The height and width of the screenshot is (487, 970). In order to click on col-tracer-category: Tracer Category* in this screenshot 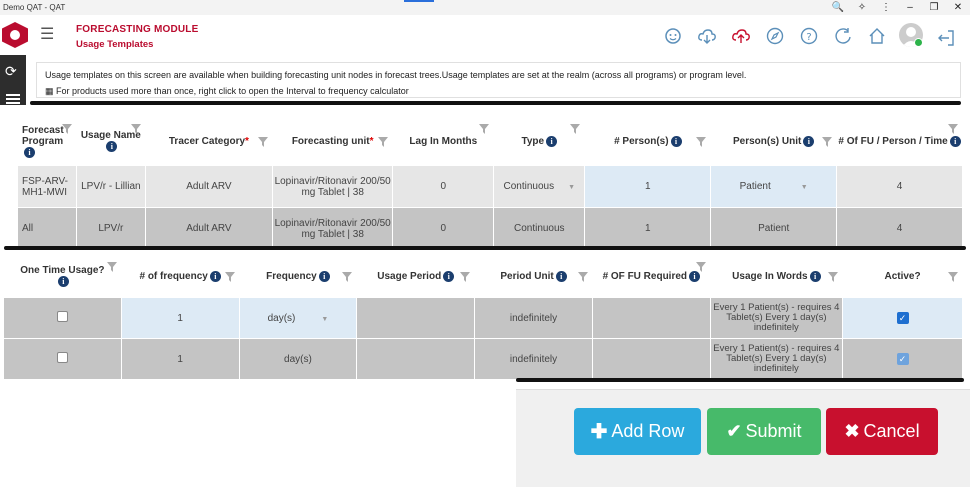, I will do `click(208, 141)`.